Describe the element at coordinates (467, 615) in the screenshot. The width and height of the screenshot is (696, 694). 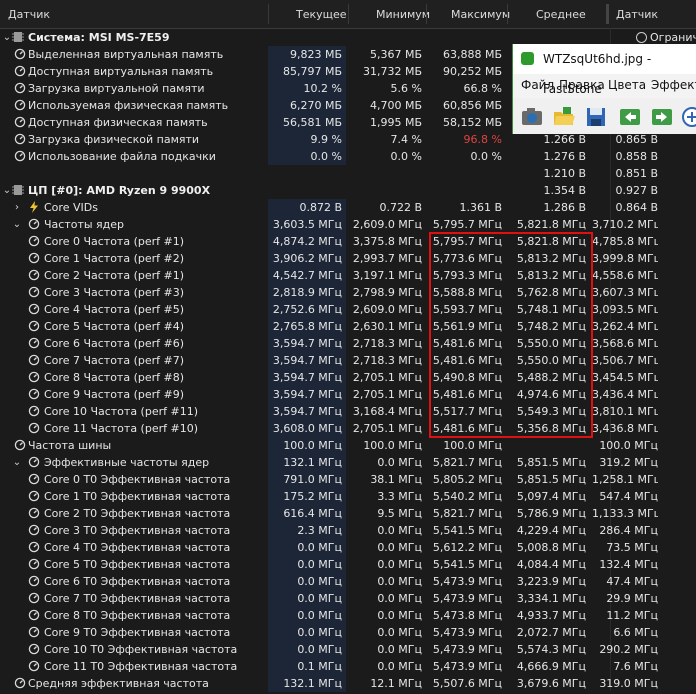
I see `max-value: 5,473.8 МГц` at that location.